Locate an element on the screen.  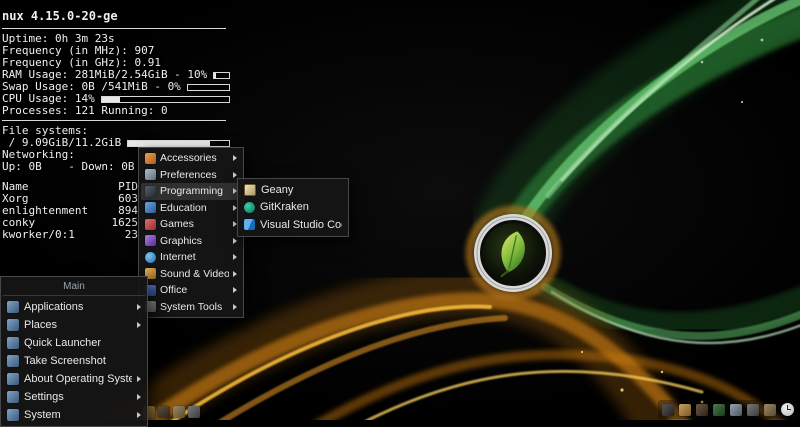
leaf-emblem is located at coordinates (513, 253).